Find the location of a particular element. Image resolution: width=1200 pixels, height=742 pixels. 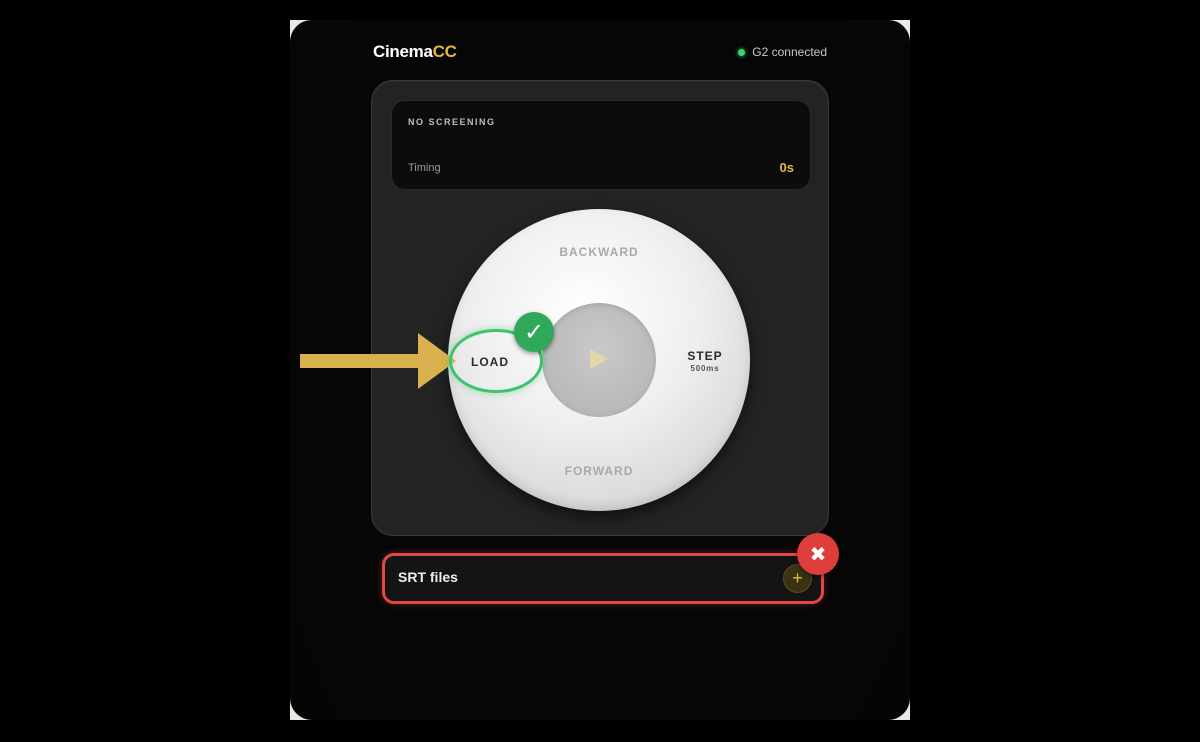

connection-status: G2 connected is located at coordinates (782, 52).